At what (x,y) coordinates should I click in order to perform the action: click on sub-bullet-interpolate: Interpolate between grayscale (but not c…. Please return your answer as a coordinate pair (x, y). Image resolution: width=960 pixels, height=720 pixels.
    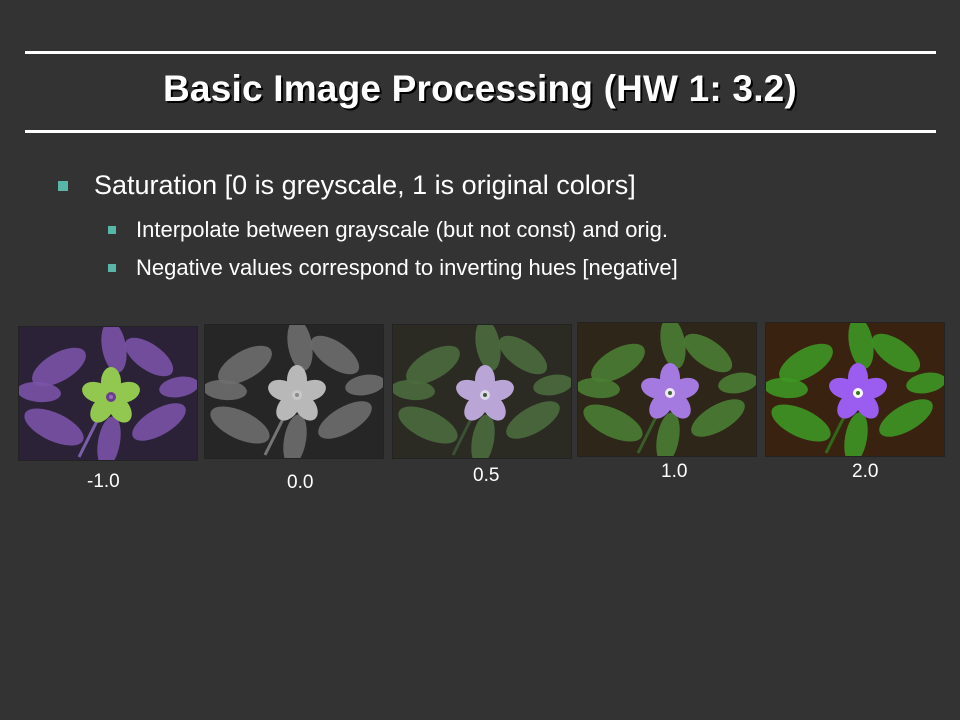
    Looking at the image, I should click on (388, 230).